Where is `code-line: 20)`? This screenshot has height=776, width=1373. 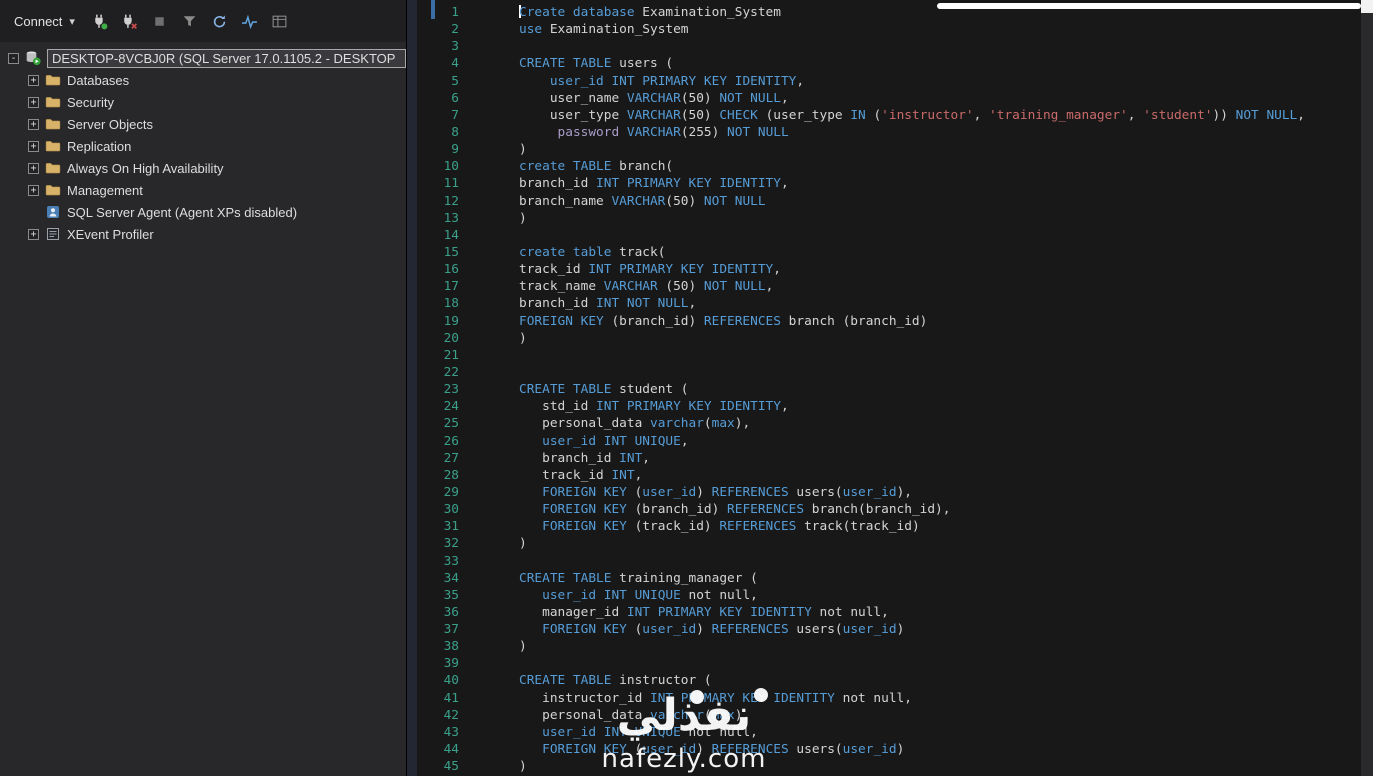
code-line: 20) is located at coordinates (883, 338).